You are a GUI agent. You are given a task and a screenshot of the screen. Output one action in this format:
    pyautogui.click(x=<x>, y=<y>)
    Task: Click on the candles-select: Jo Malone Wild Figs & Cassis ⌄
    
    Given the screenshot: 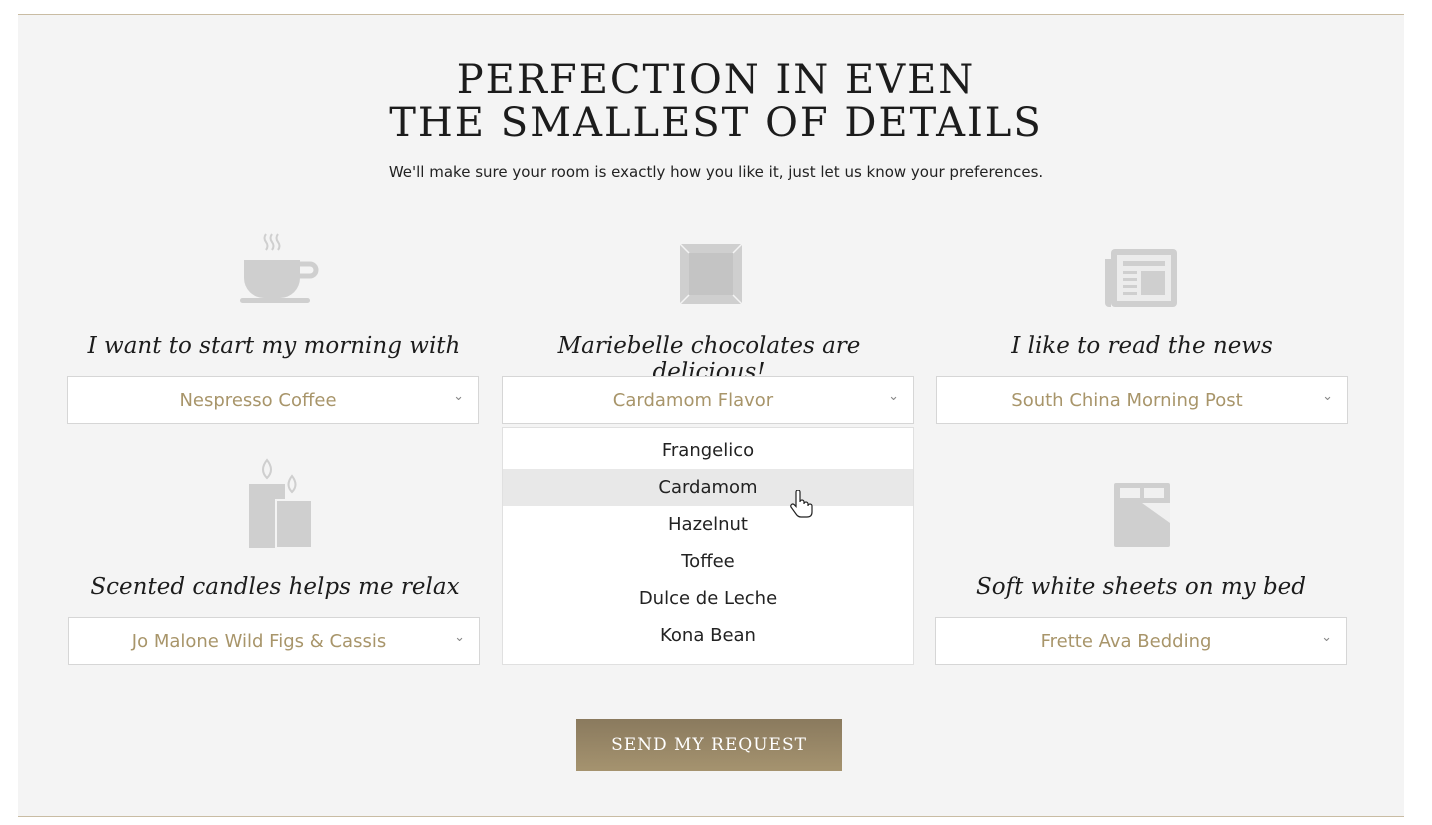 What is the action you would take?
    pyautogui.click(x=274, y=641)
    